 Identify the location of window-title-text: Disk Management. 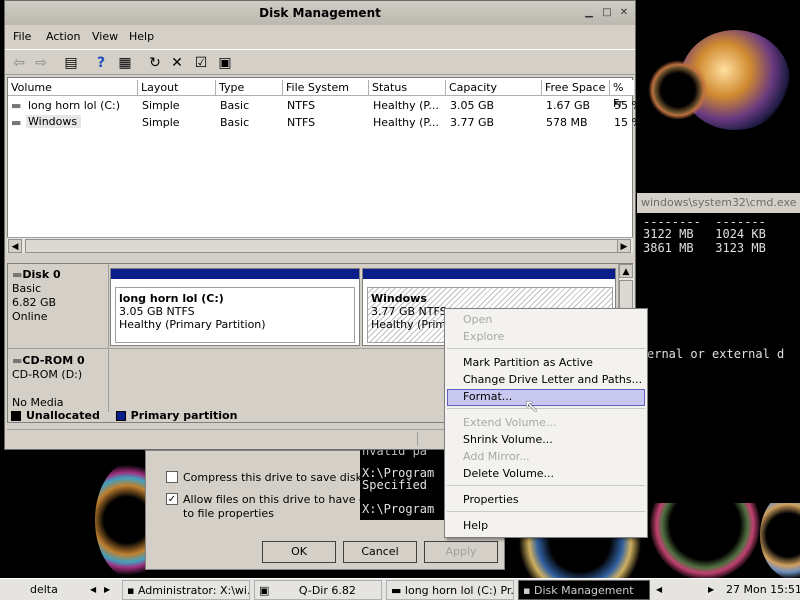
(320, 13).